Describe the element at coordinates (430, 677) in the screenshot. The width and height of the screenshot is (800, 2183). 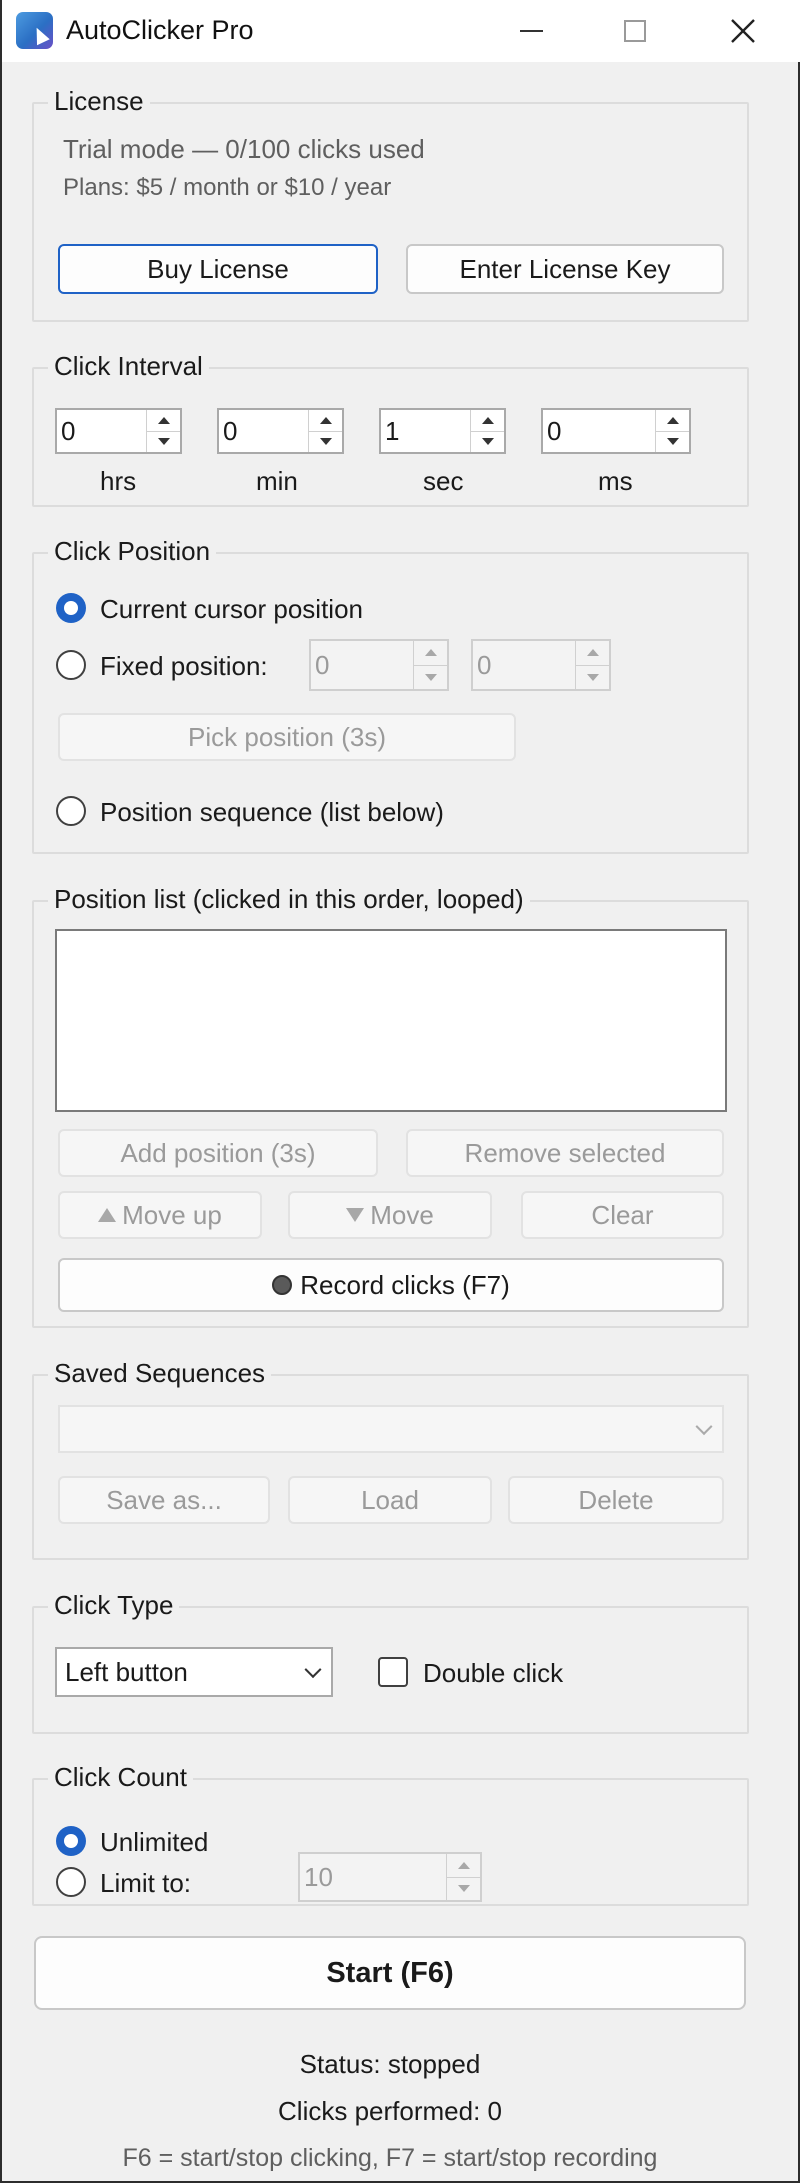
I see `fixed-x-down-arrow-icon` at that location.